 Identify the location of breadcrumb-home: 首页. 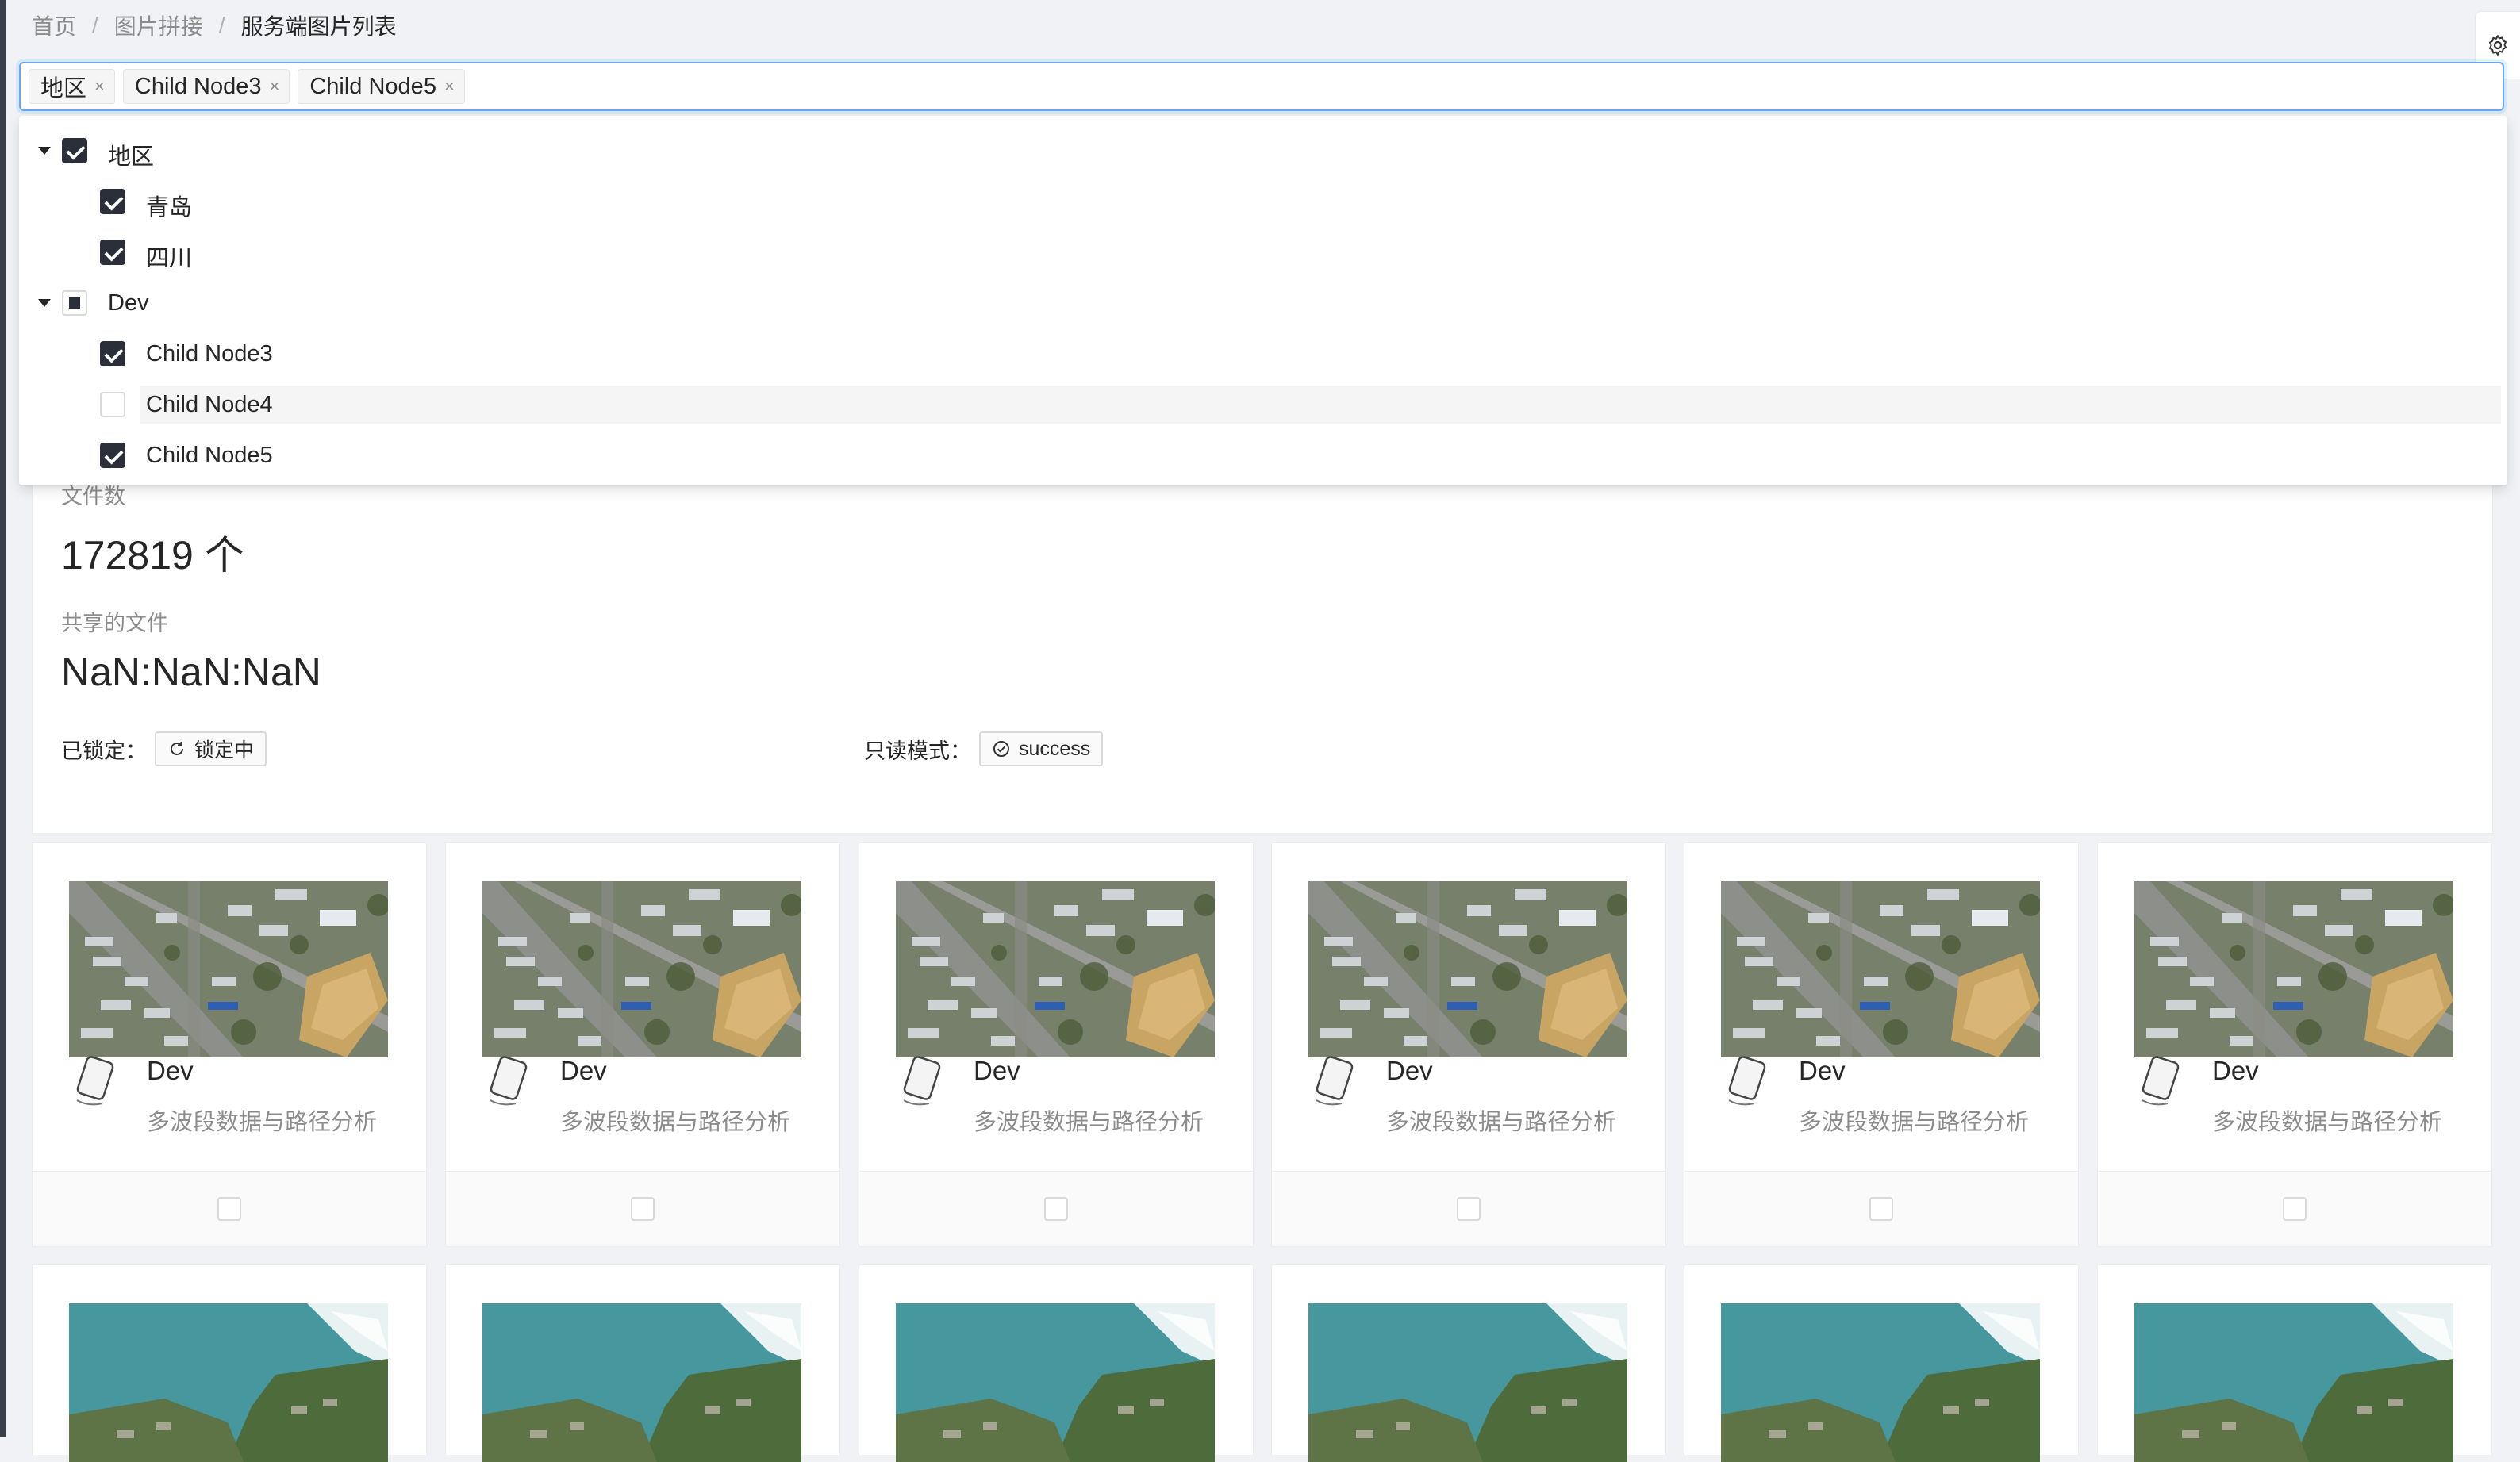
(54, 26).